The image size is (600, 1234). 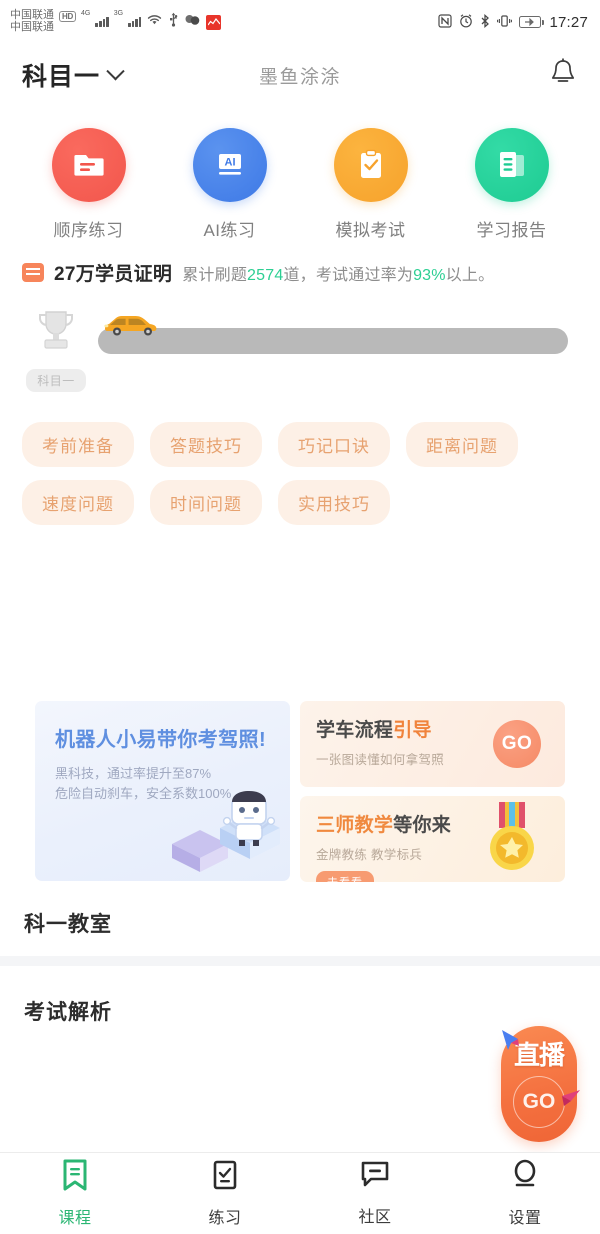 What do you see at coordinates (85, 14) in the screenshot?
I see `network-type-1: 4G` at bounding box center [85, 14].